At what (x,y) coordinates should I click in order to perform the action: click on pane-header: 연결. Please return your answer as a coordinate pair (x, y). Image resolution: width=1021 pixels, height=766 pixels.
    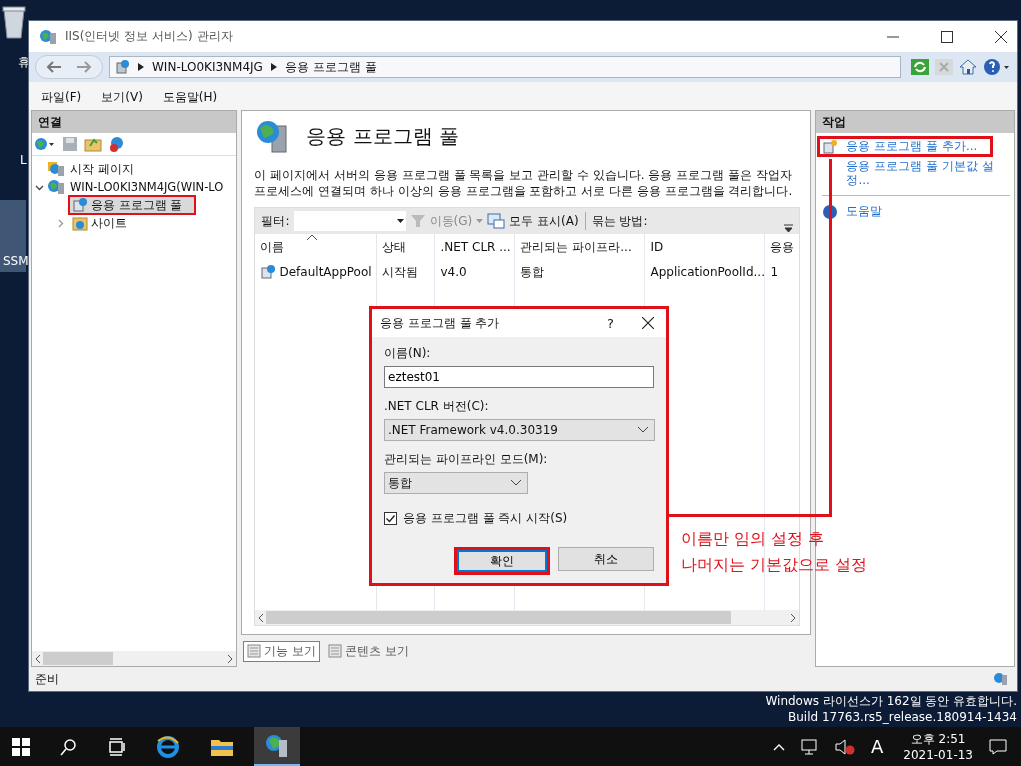
    Looking at the image, I should click on (134, 122).